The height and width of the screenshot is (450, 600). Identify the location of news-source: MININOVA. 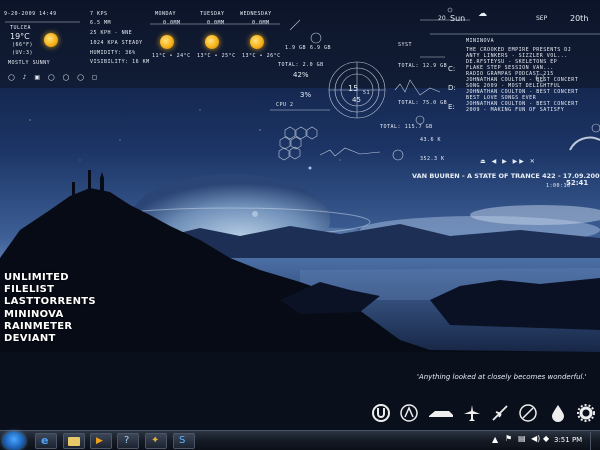
(480, 41).